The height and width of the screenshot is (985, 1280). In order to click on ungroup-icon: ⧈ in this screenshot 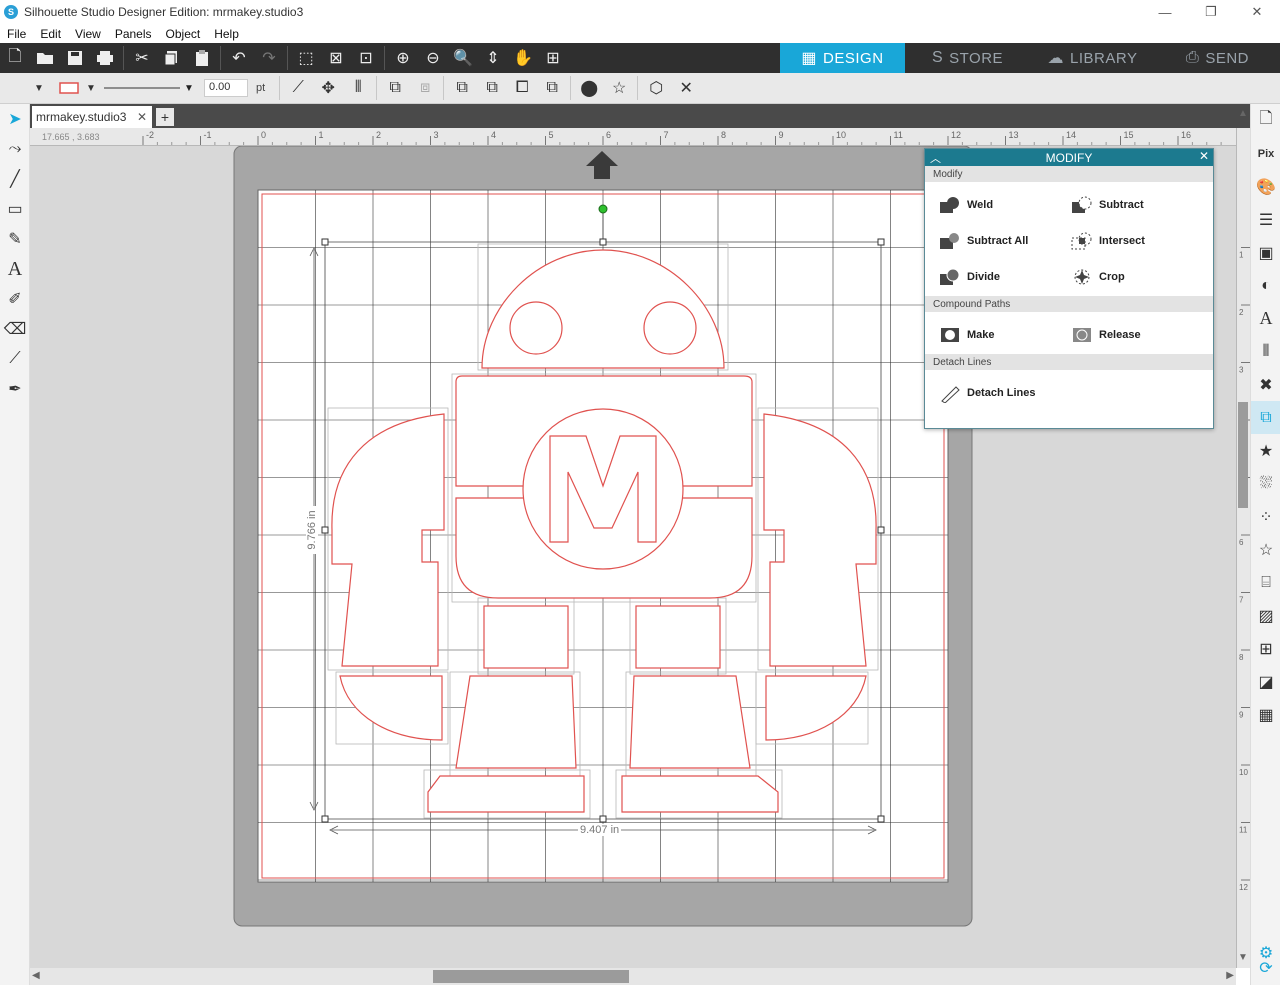, I will do `click(425, 88)`.